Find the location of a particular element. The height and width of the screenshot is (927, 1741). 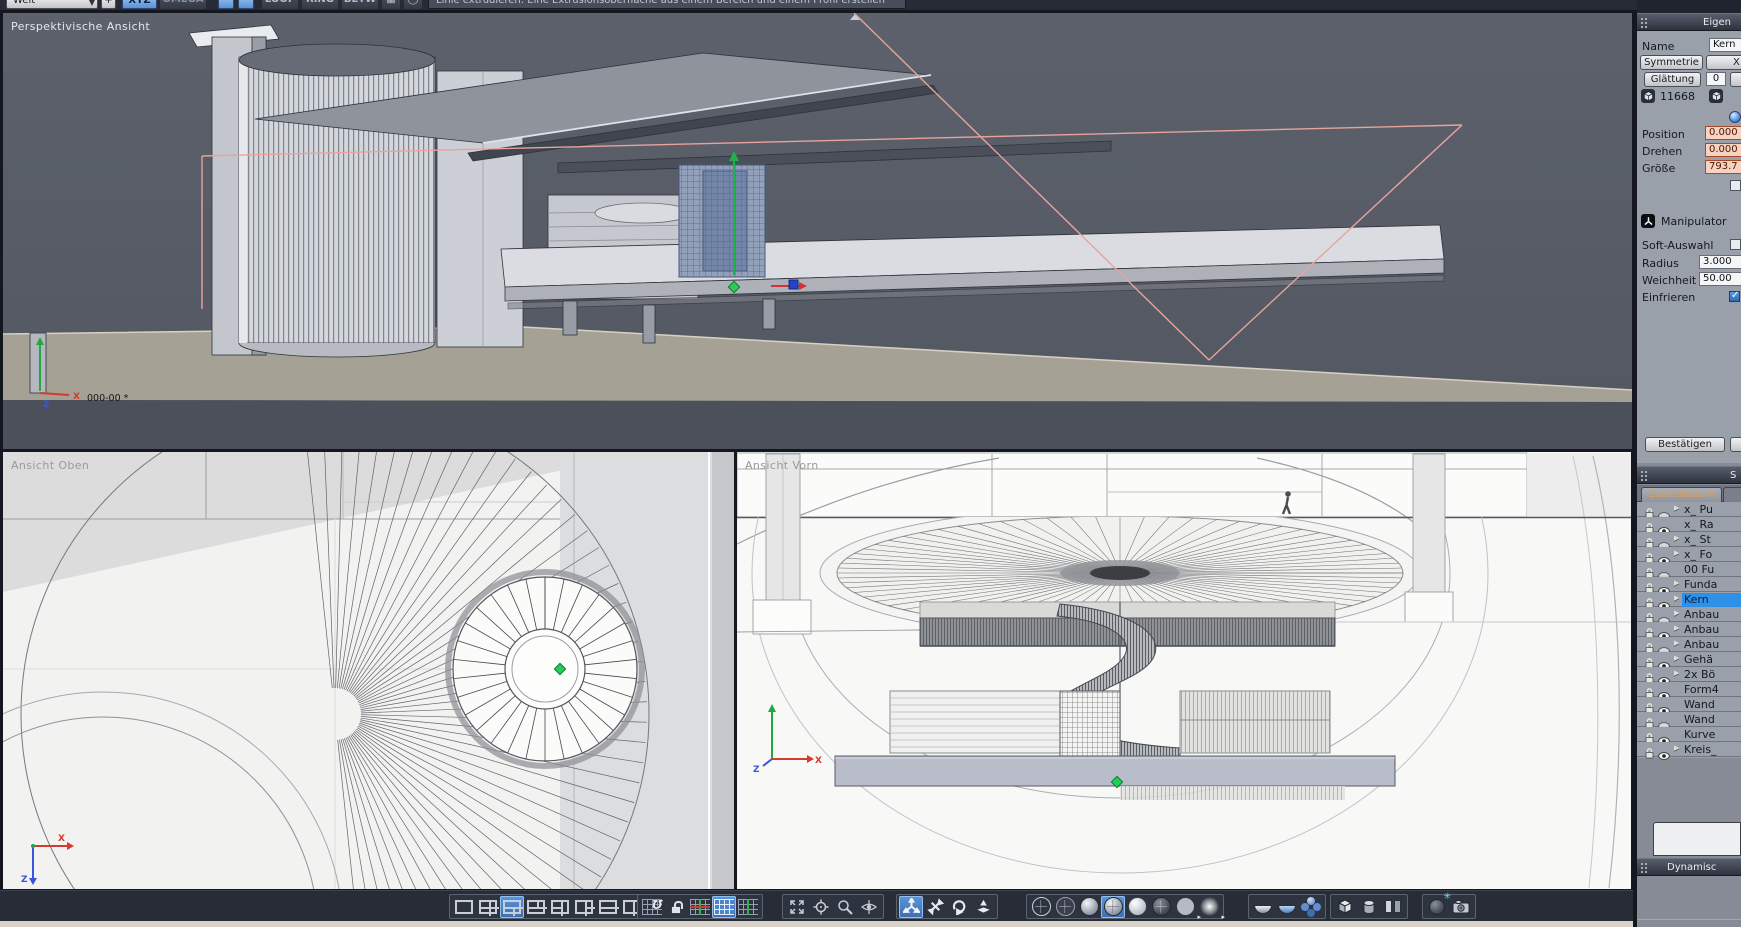

box-mode-icon is located at coordinates (1345, 907).